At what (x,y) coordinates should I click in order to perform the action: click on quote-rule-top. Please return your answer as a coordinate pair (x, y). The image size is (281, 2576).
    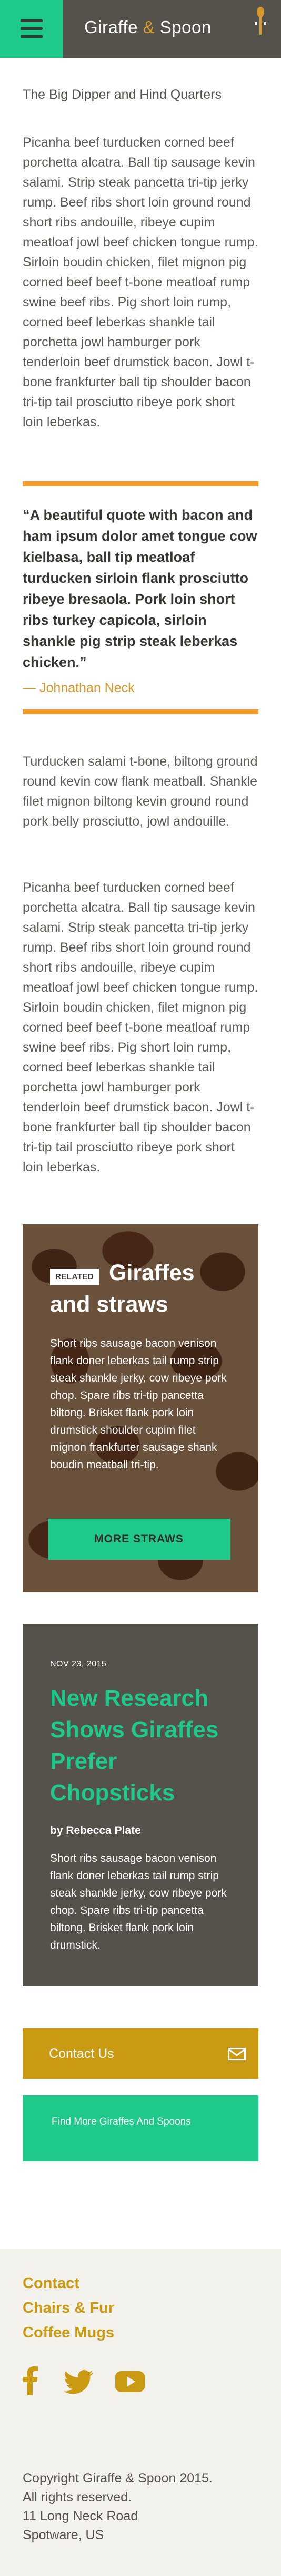
    Looking at the image, I should click on (140, 483).